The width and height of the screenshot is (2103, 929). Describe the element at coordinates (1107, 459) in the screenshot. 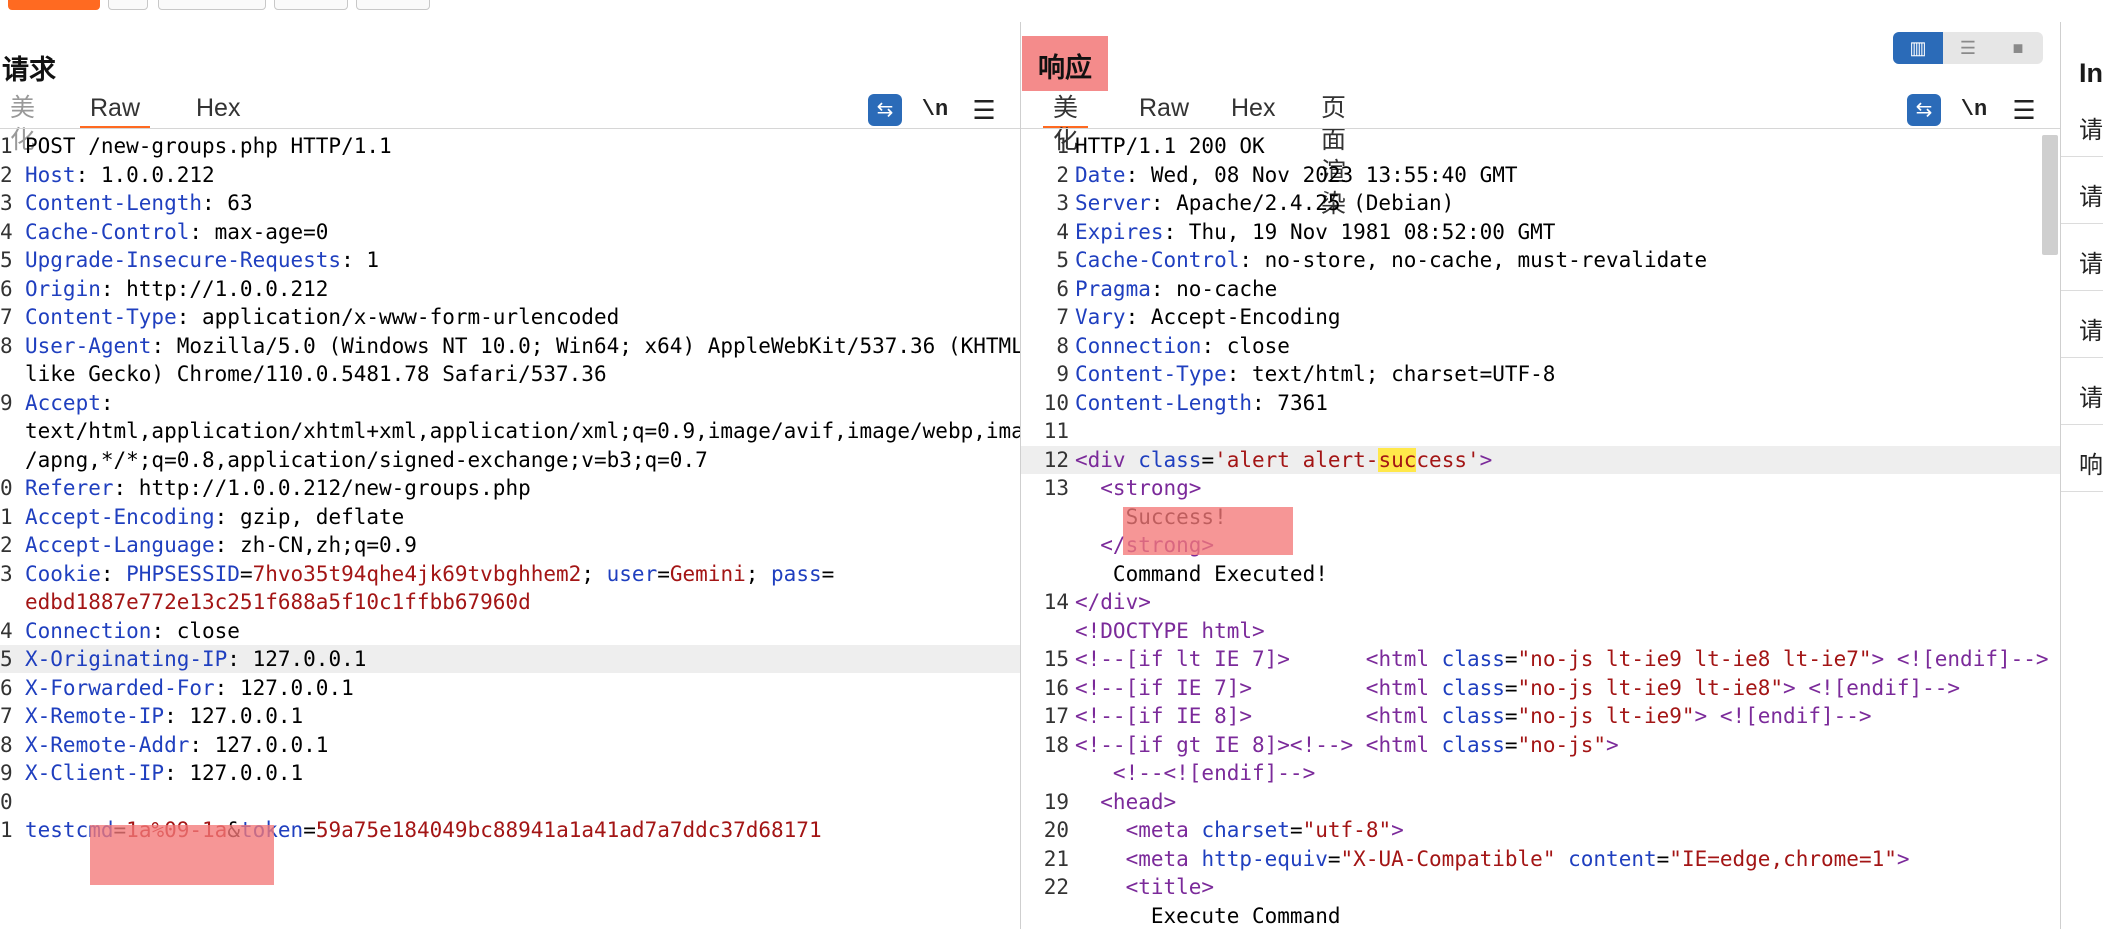

I see `code-token: <div` at that location.